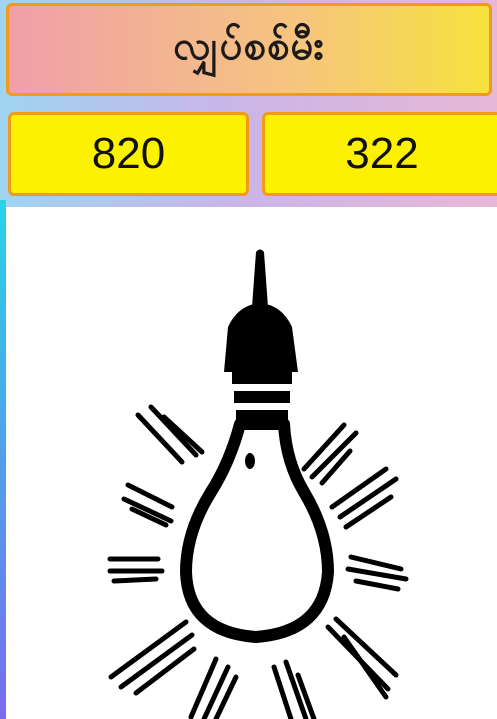 This screenshot has height=719, width=497. I want to click on number-box-right: 322, so click(379, 154).